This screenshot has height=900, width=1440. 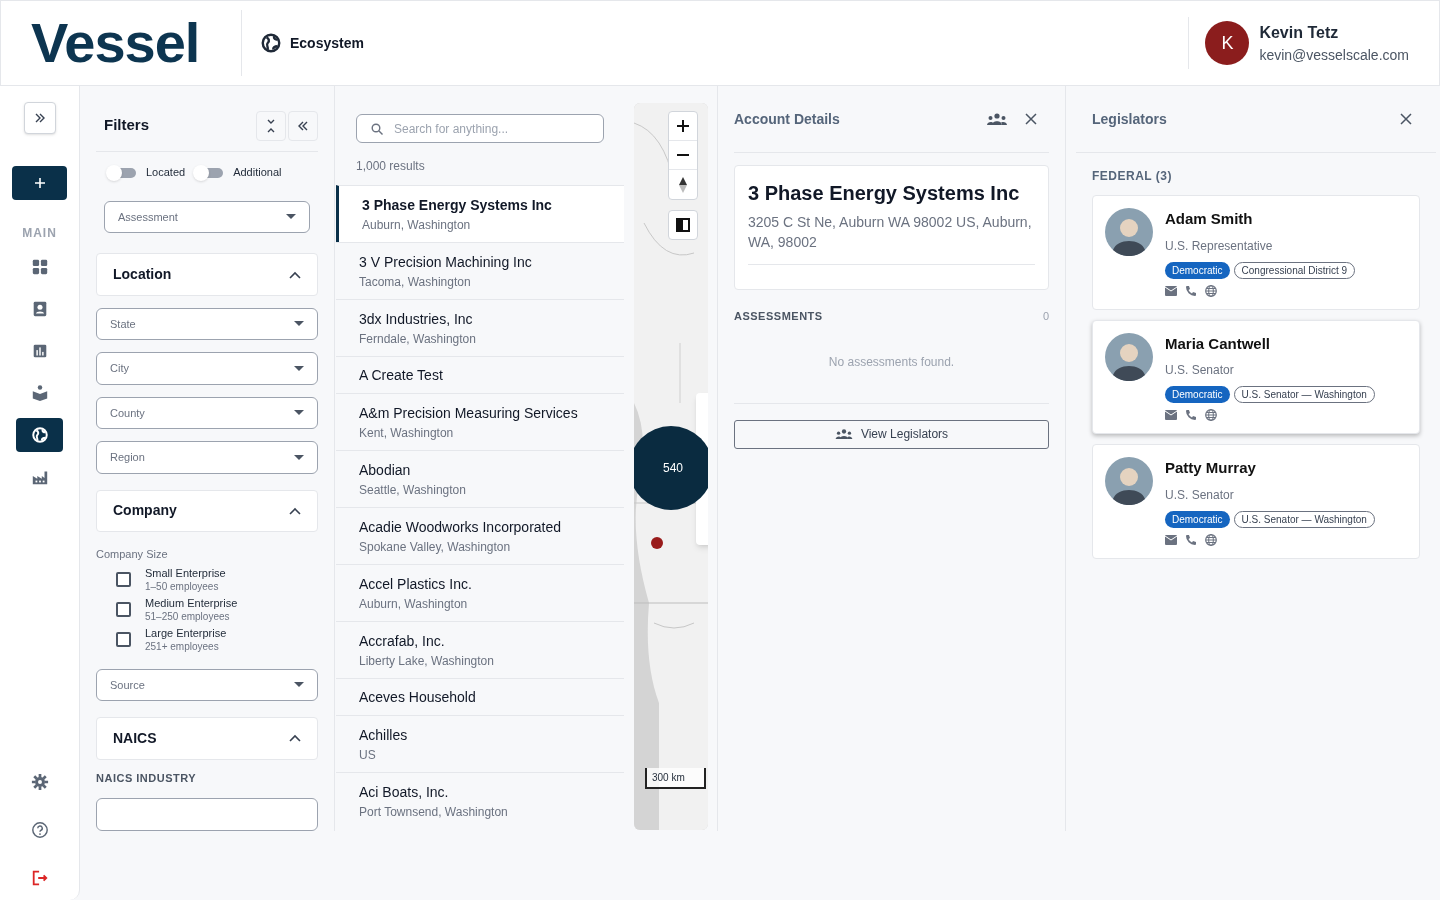 I want to click on view-legislators-button: View Legislators, so click(x=891, y=434).